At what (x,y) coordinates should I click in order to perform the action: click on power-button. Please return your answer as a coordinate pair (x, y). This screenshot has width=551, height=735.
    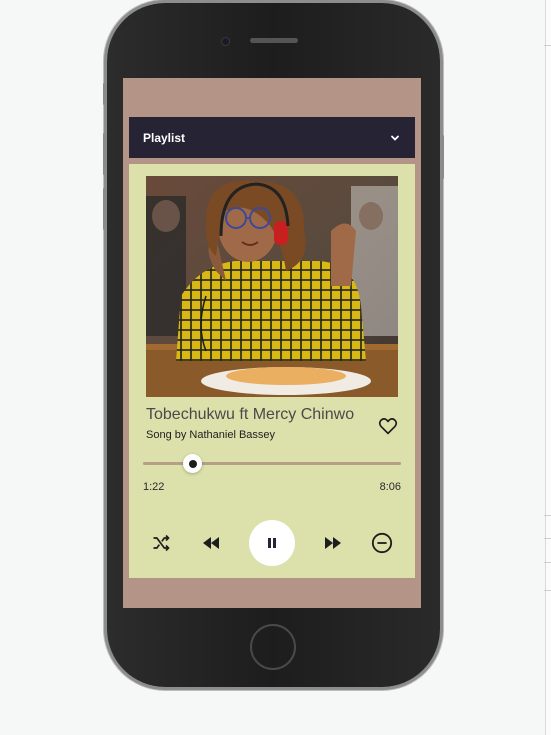
    Looking at the image, I should click on (442, 157).